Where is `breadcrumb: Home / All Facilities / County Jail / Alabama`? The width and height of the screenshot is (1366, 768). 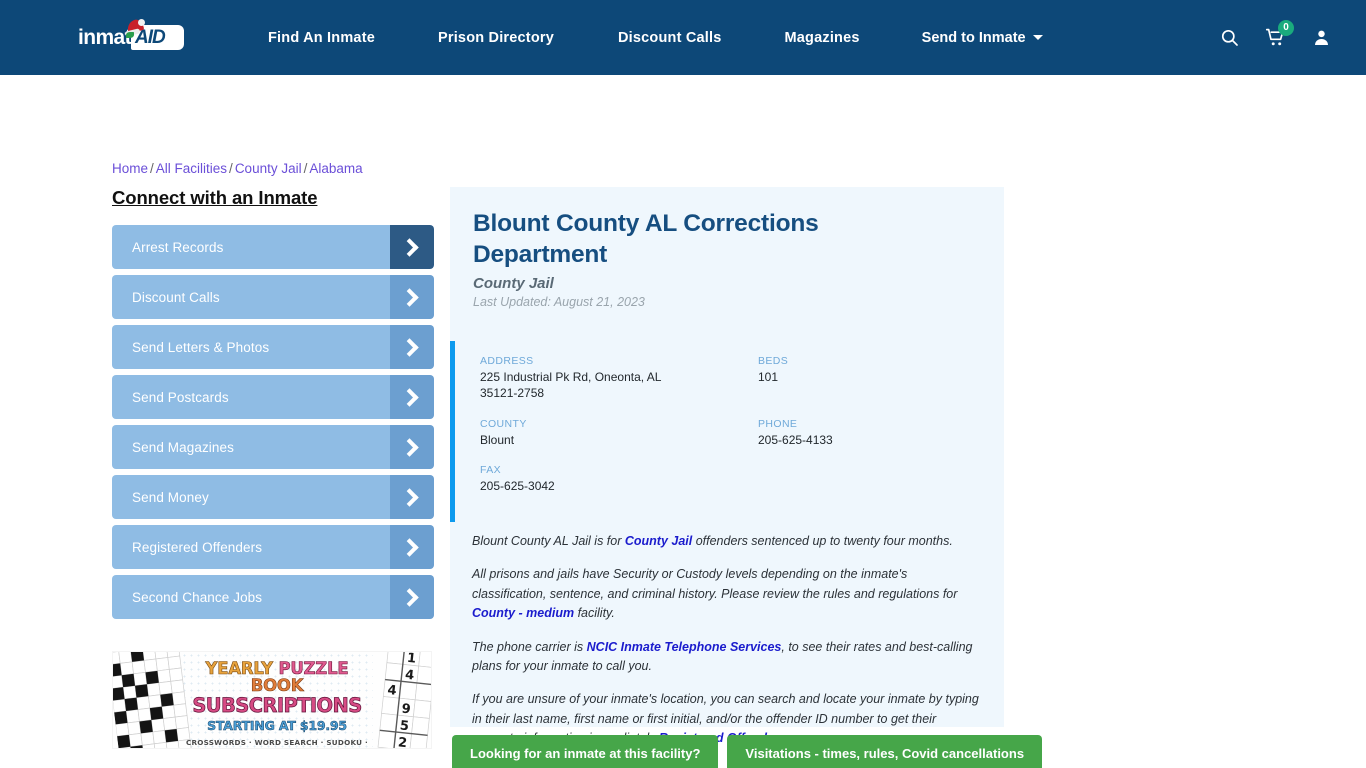
breadcrumb: Home / All Facilities / County Jail / Alabama is located at coordinates (237, 168).